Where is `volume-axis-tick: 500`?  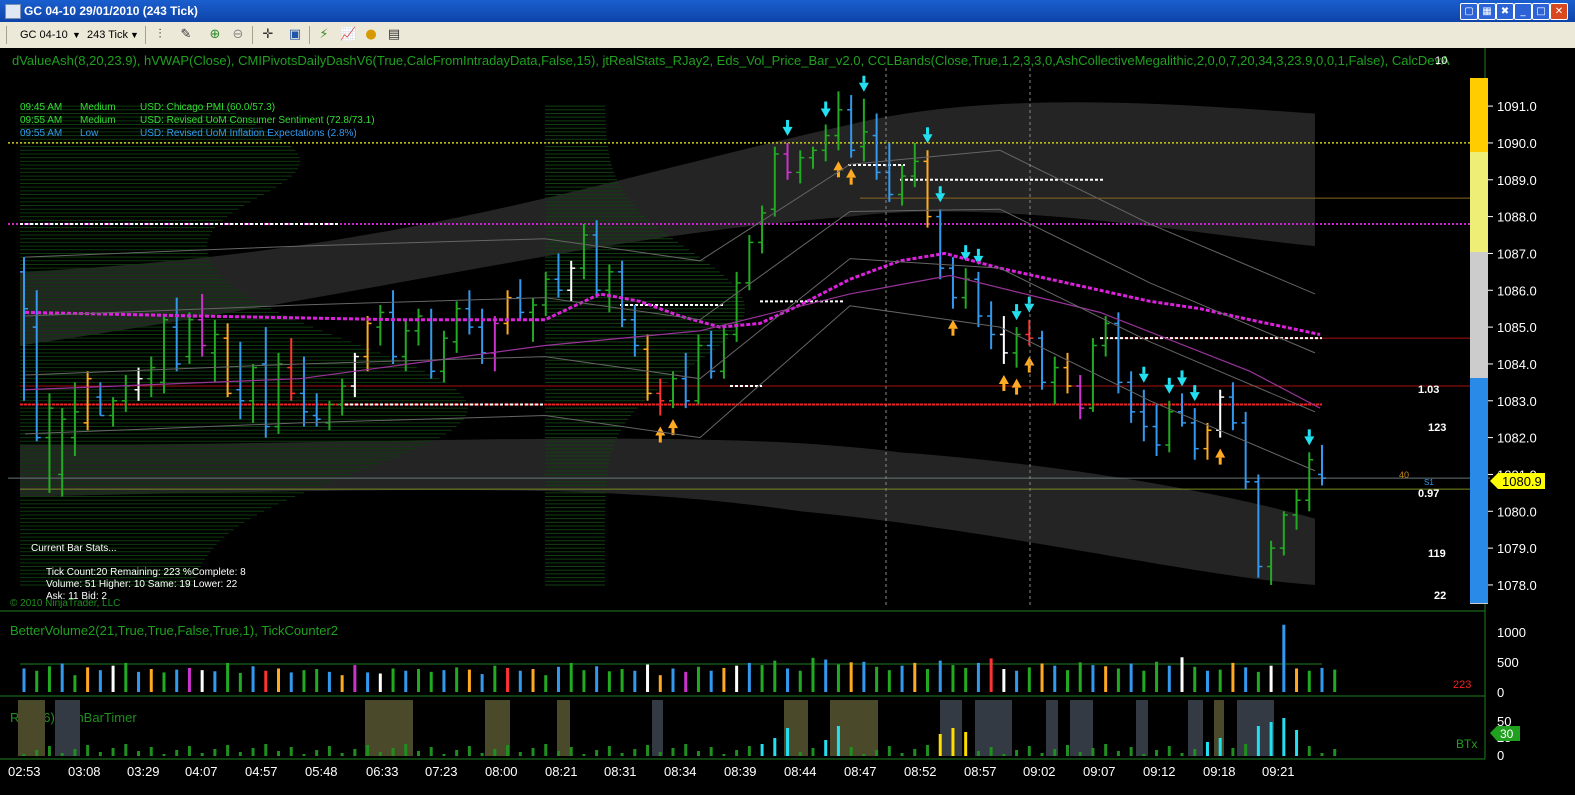
volume-axis-tick: 500 is located at coordinates (1508, 662).